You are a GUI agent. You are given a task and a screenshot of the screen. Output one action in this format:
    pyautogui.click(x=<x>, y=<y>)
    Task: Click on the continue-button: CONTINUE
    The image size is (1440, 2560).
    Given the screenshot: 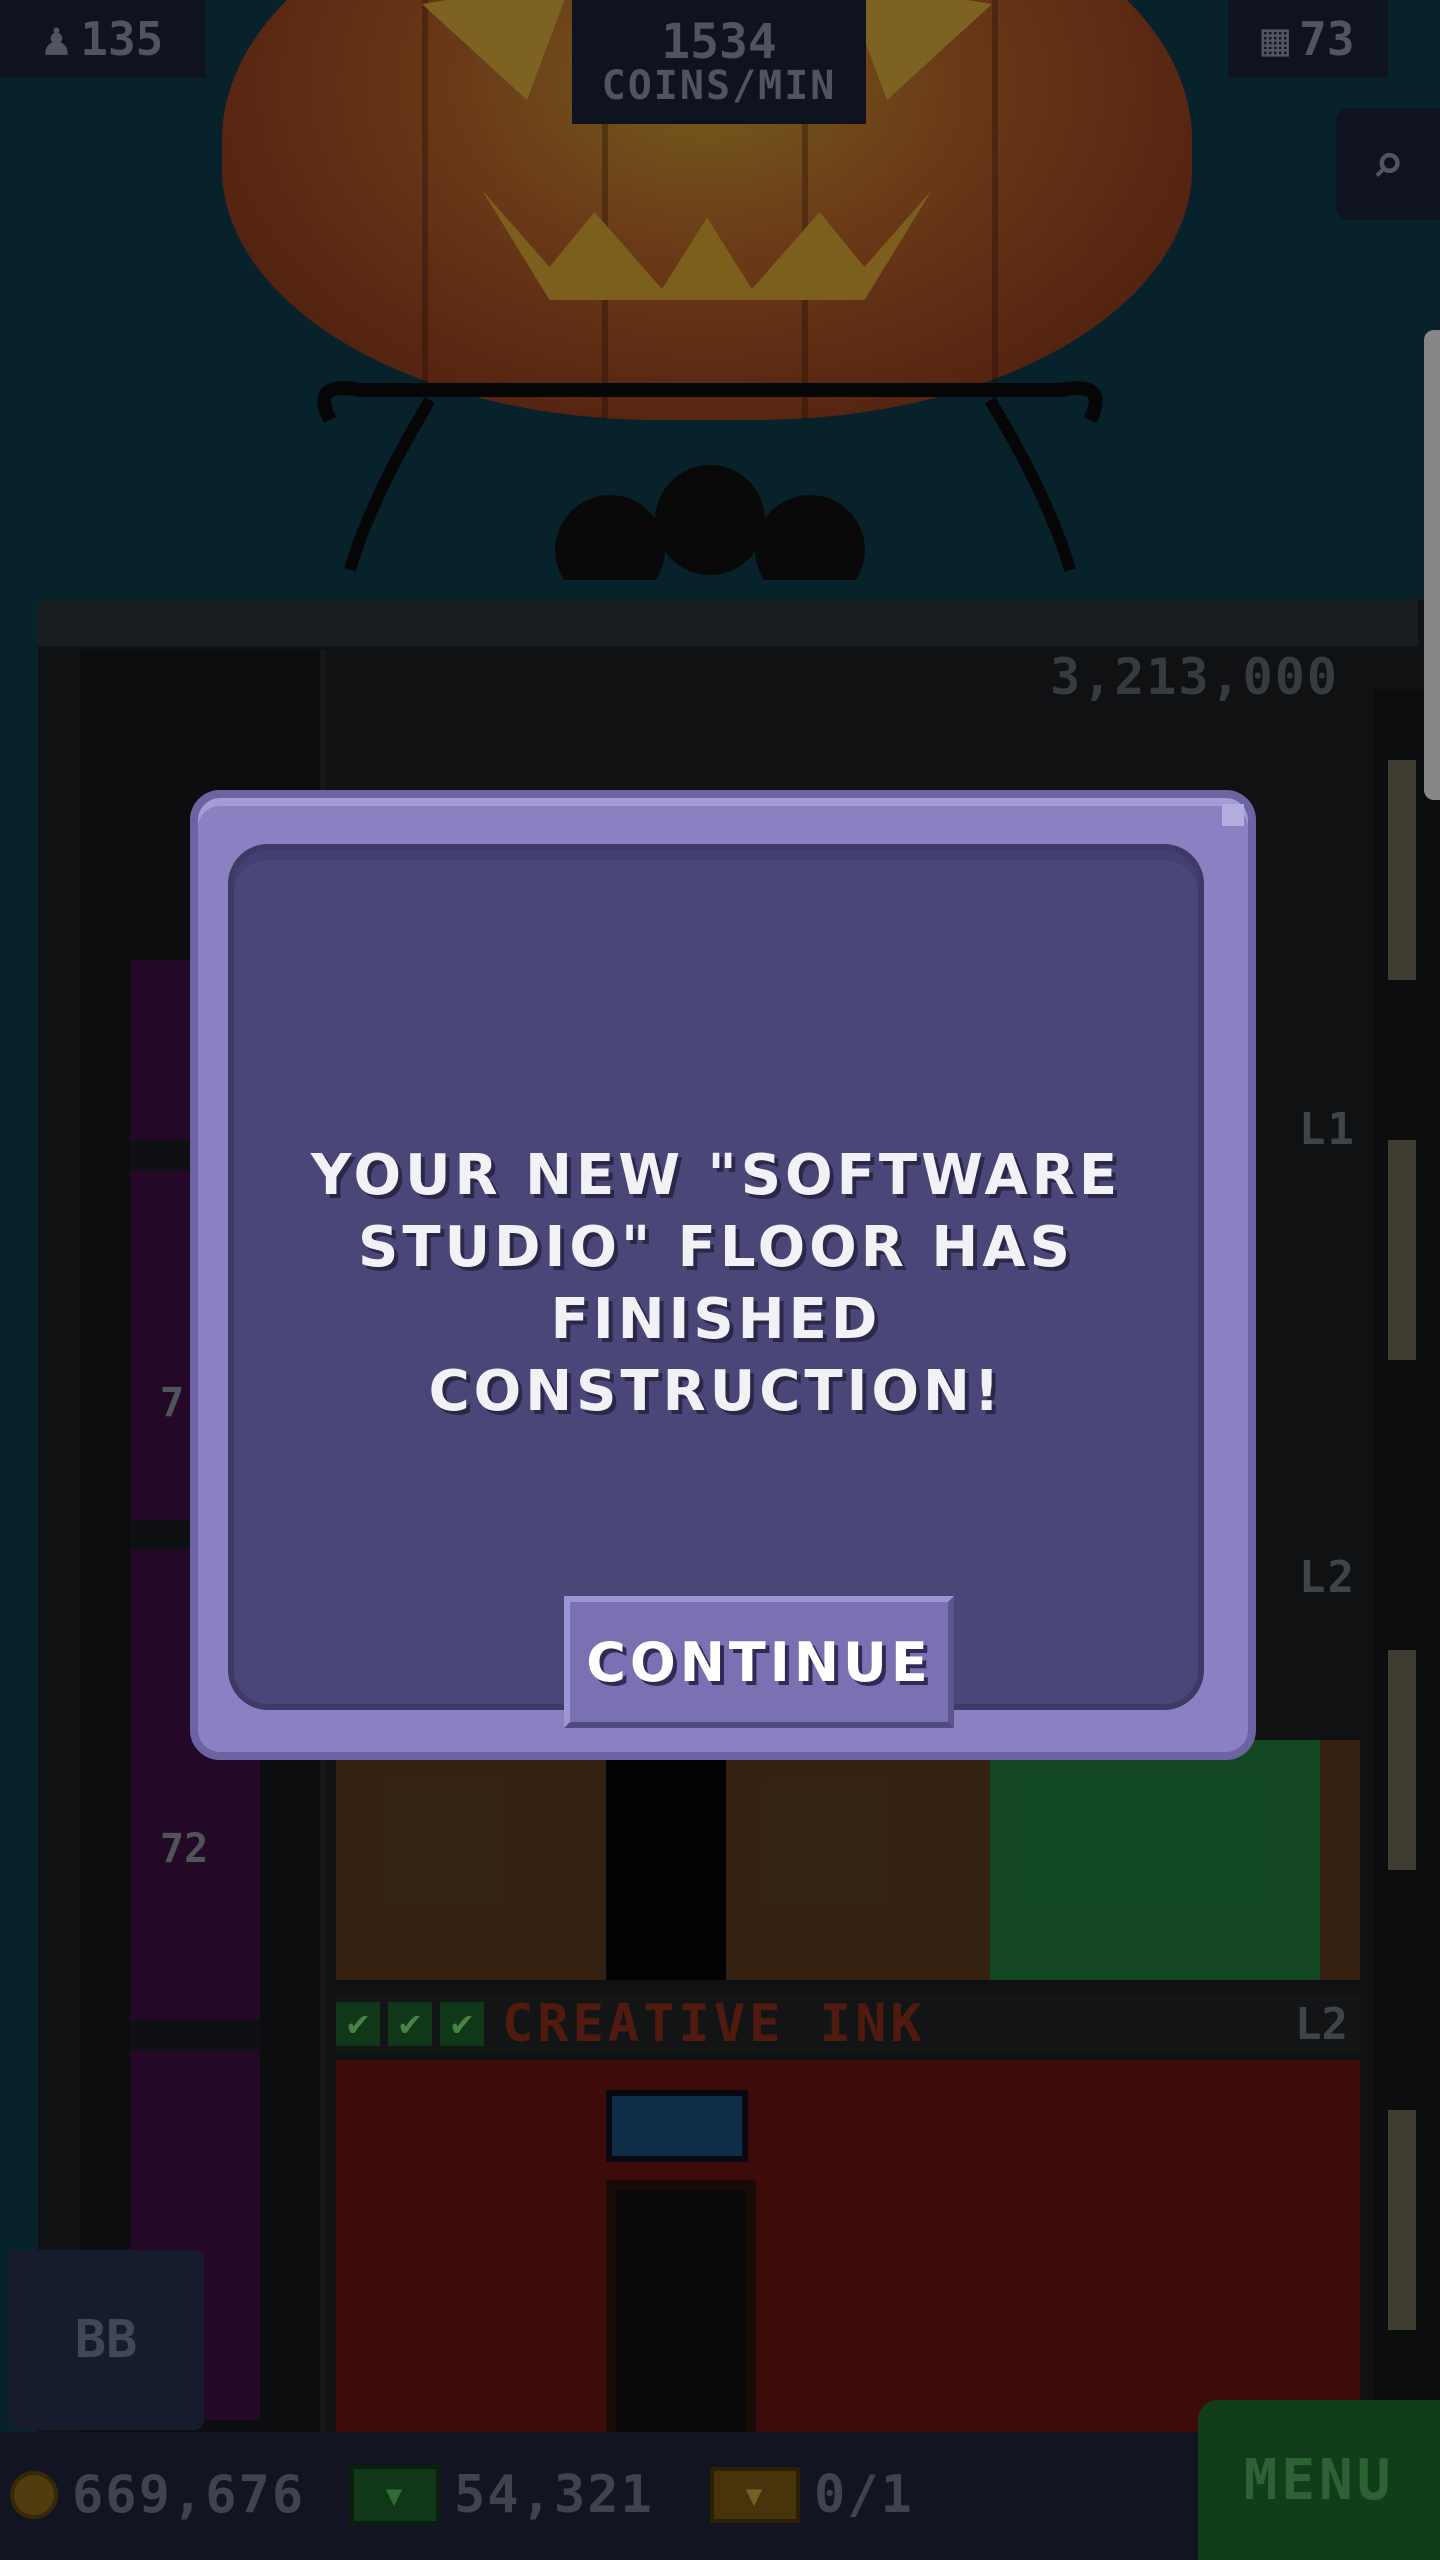 What is the action you would take?
    pyautogui.click(x=759, y=1662)
    